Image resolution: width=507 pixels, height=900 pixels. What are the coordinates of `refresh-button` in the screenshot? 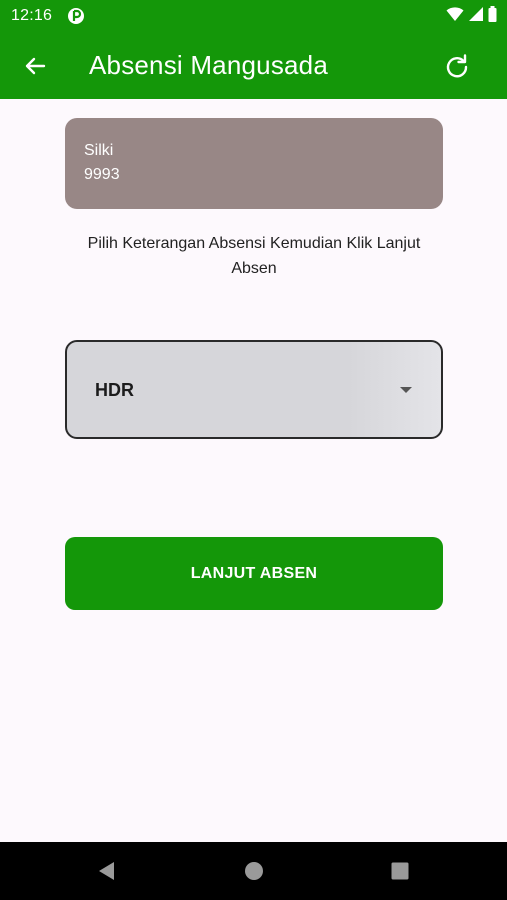 It's located at (457, 66).